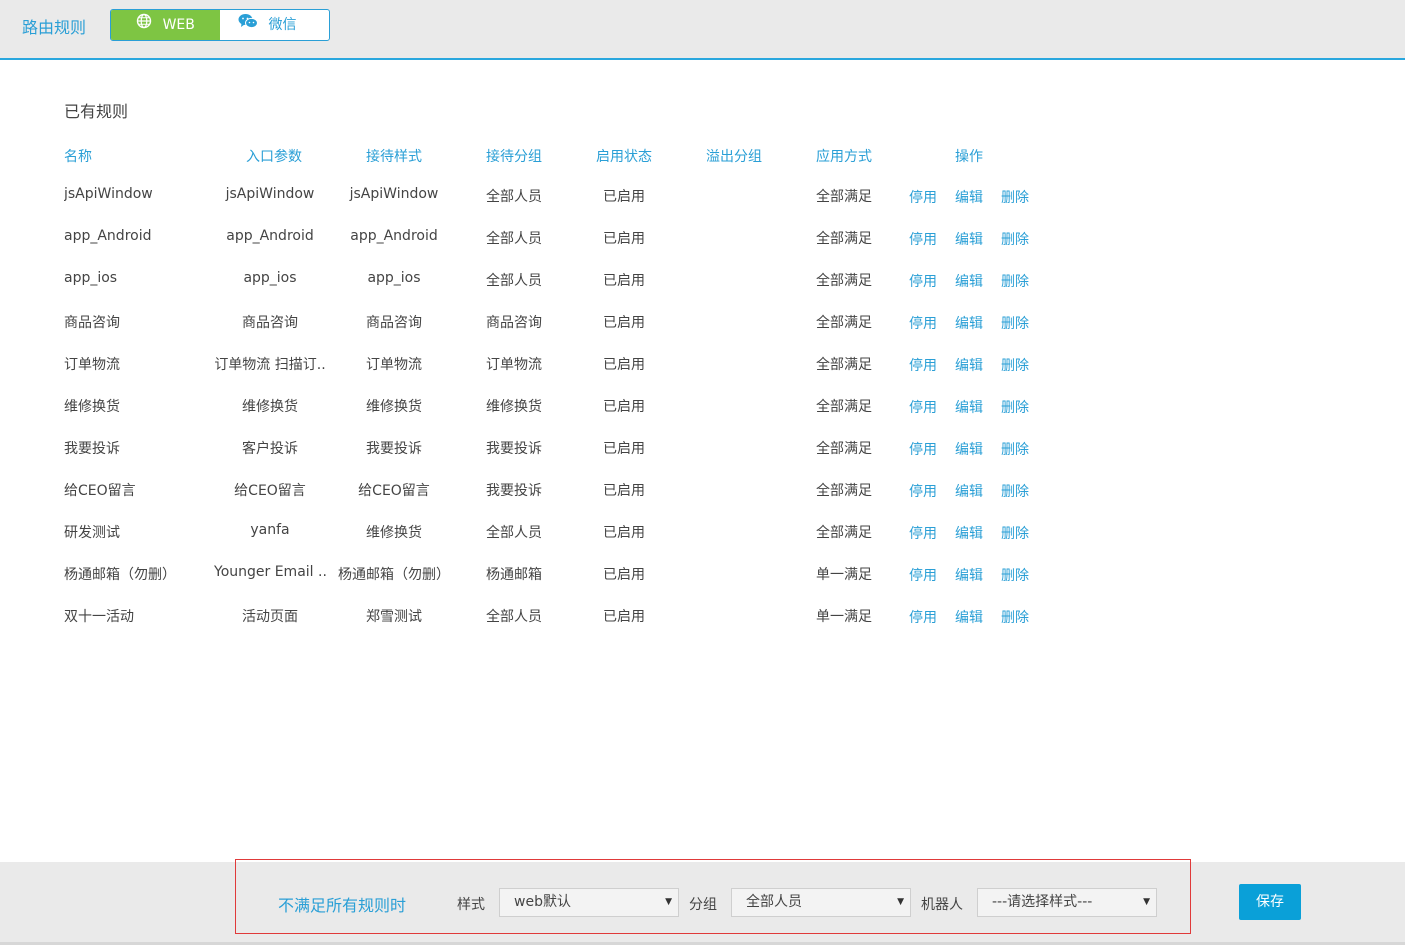 The image size is (1405, 945). I want to click on style-select: web默认 ▼, so click(589, 902).